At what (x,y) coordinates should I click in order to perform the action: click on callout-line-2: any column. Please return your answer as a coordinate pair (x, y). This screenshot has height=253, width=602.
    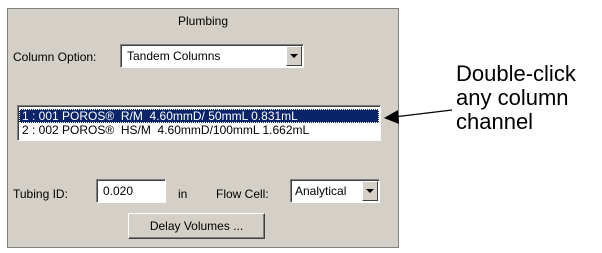
    Looking at the image, I should click on (512, 97).